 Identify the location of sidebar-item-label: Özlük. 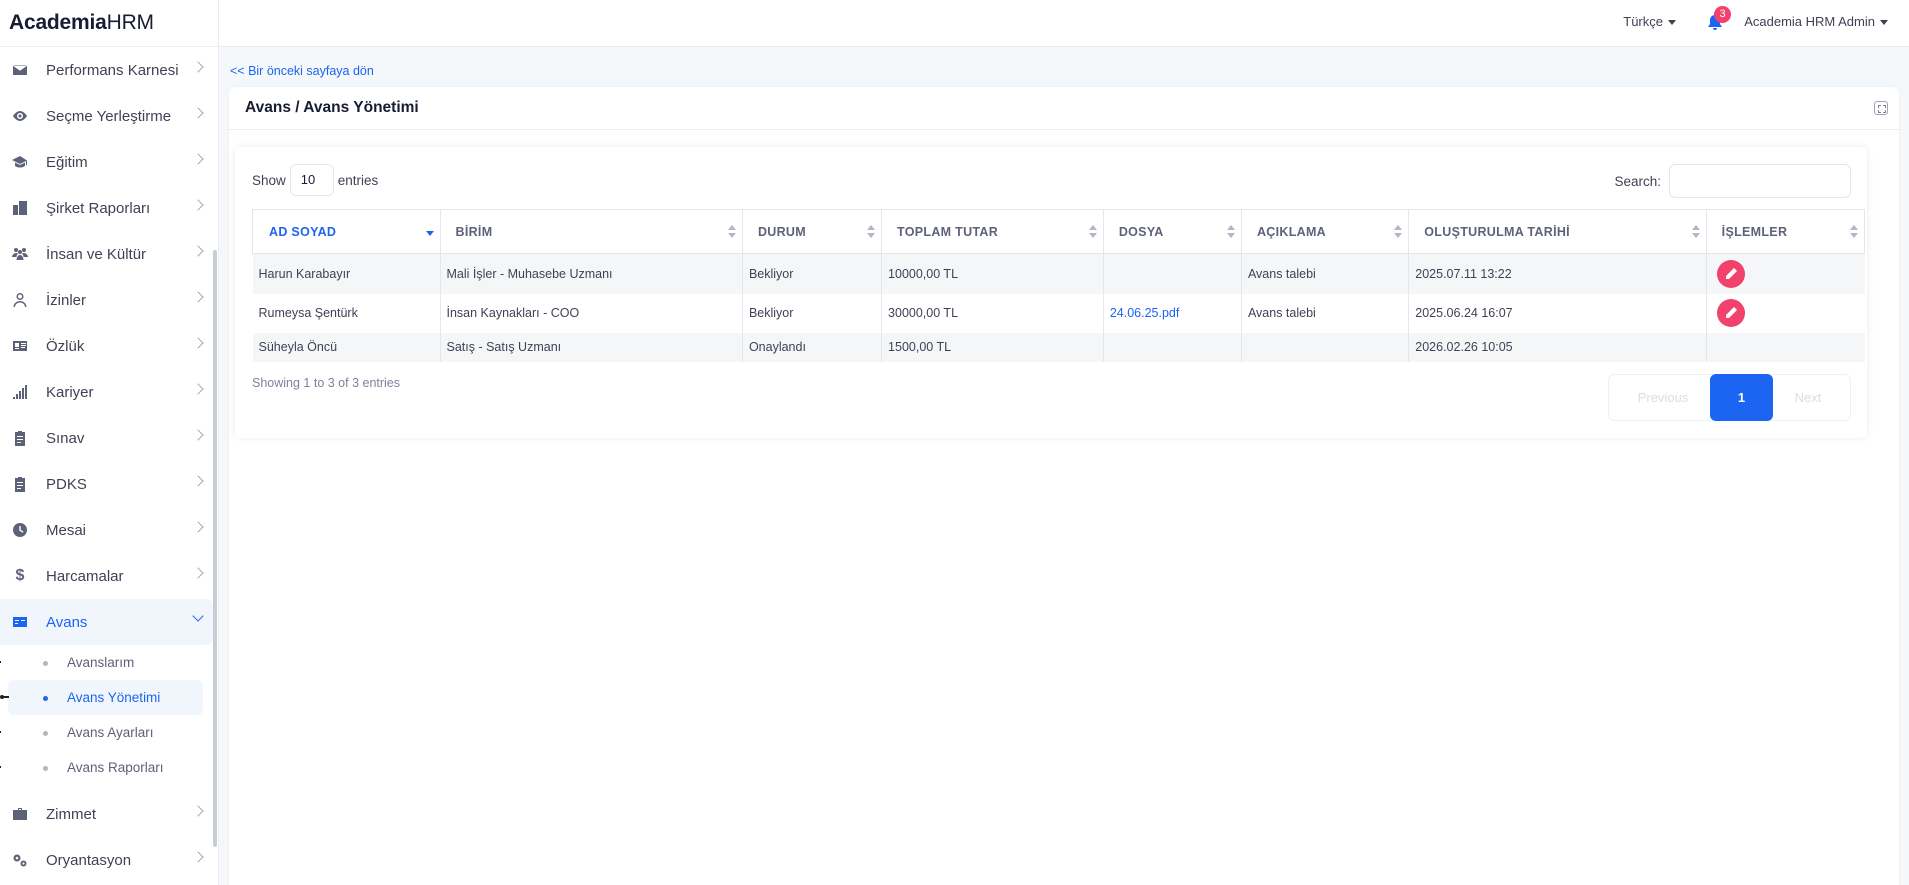
(65, 346).